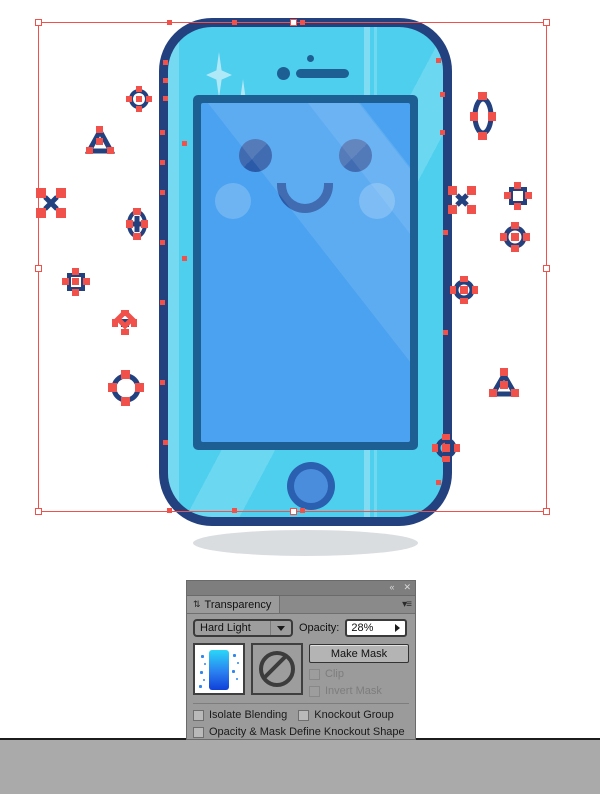 This screenshot has width=600, height=794. What do you see at coordinates (314, 691) in the screenshot?
I see `invert-mask-checkbox` at bounding box center [314, 691].